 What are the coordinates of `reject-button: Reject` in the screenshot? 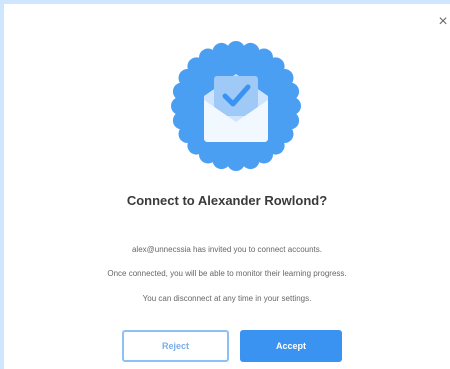 It's located at (175, 346).